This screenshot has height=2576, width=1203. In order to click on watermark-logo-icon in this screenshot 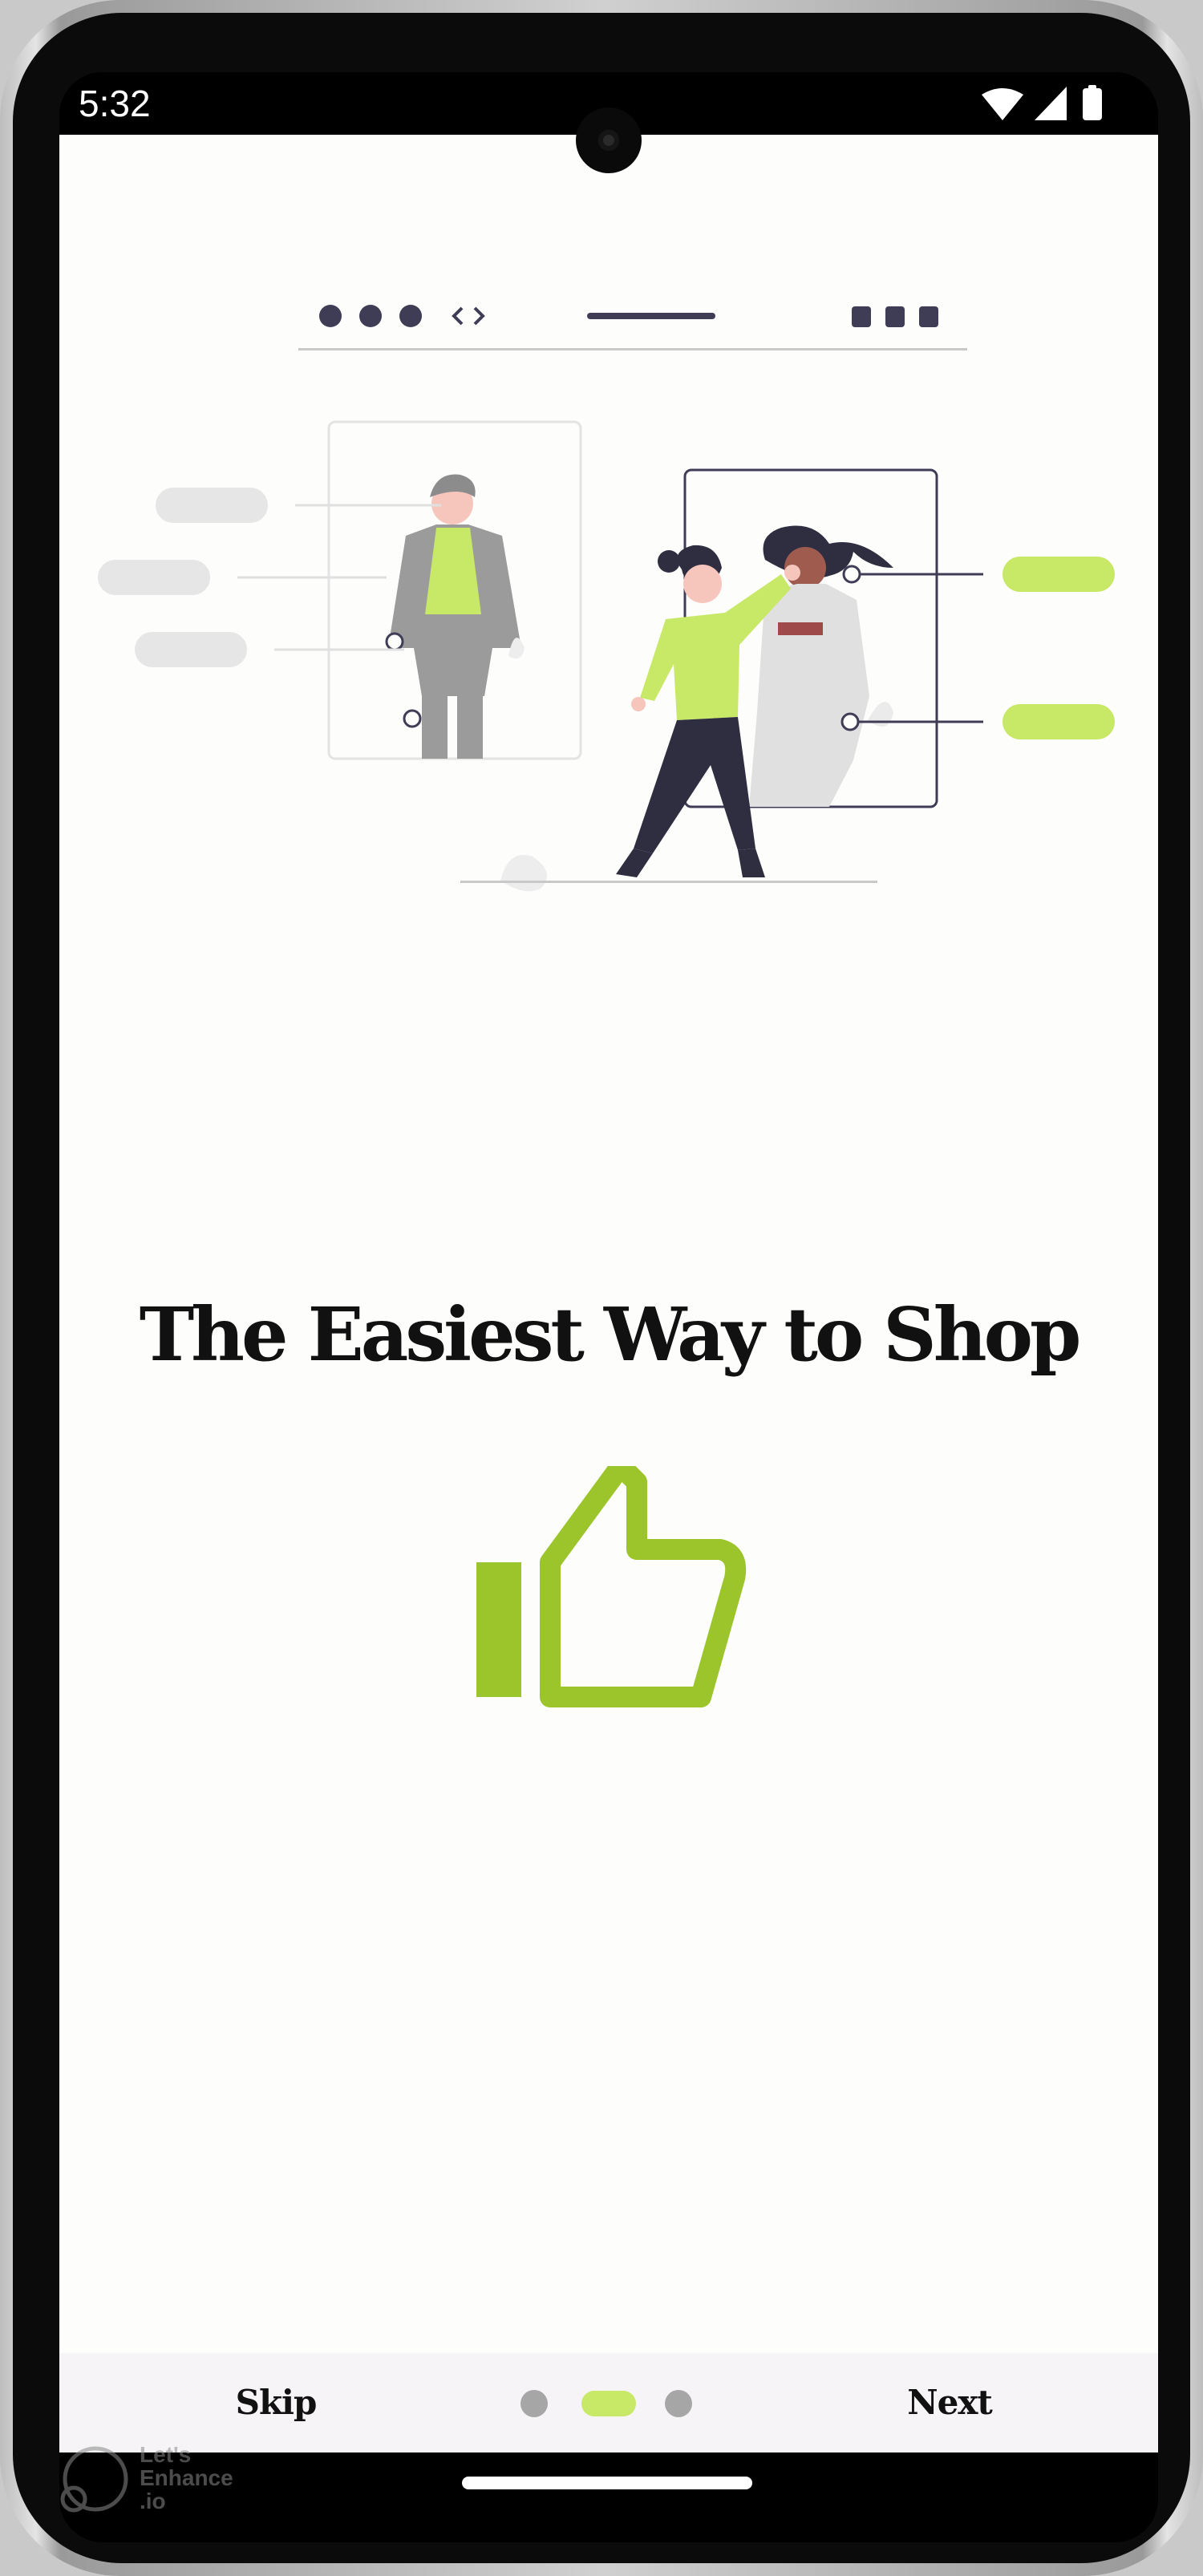, I will do `click(94, 2479)`.